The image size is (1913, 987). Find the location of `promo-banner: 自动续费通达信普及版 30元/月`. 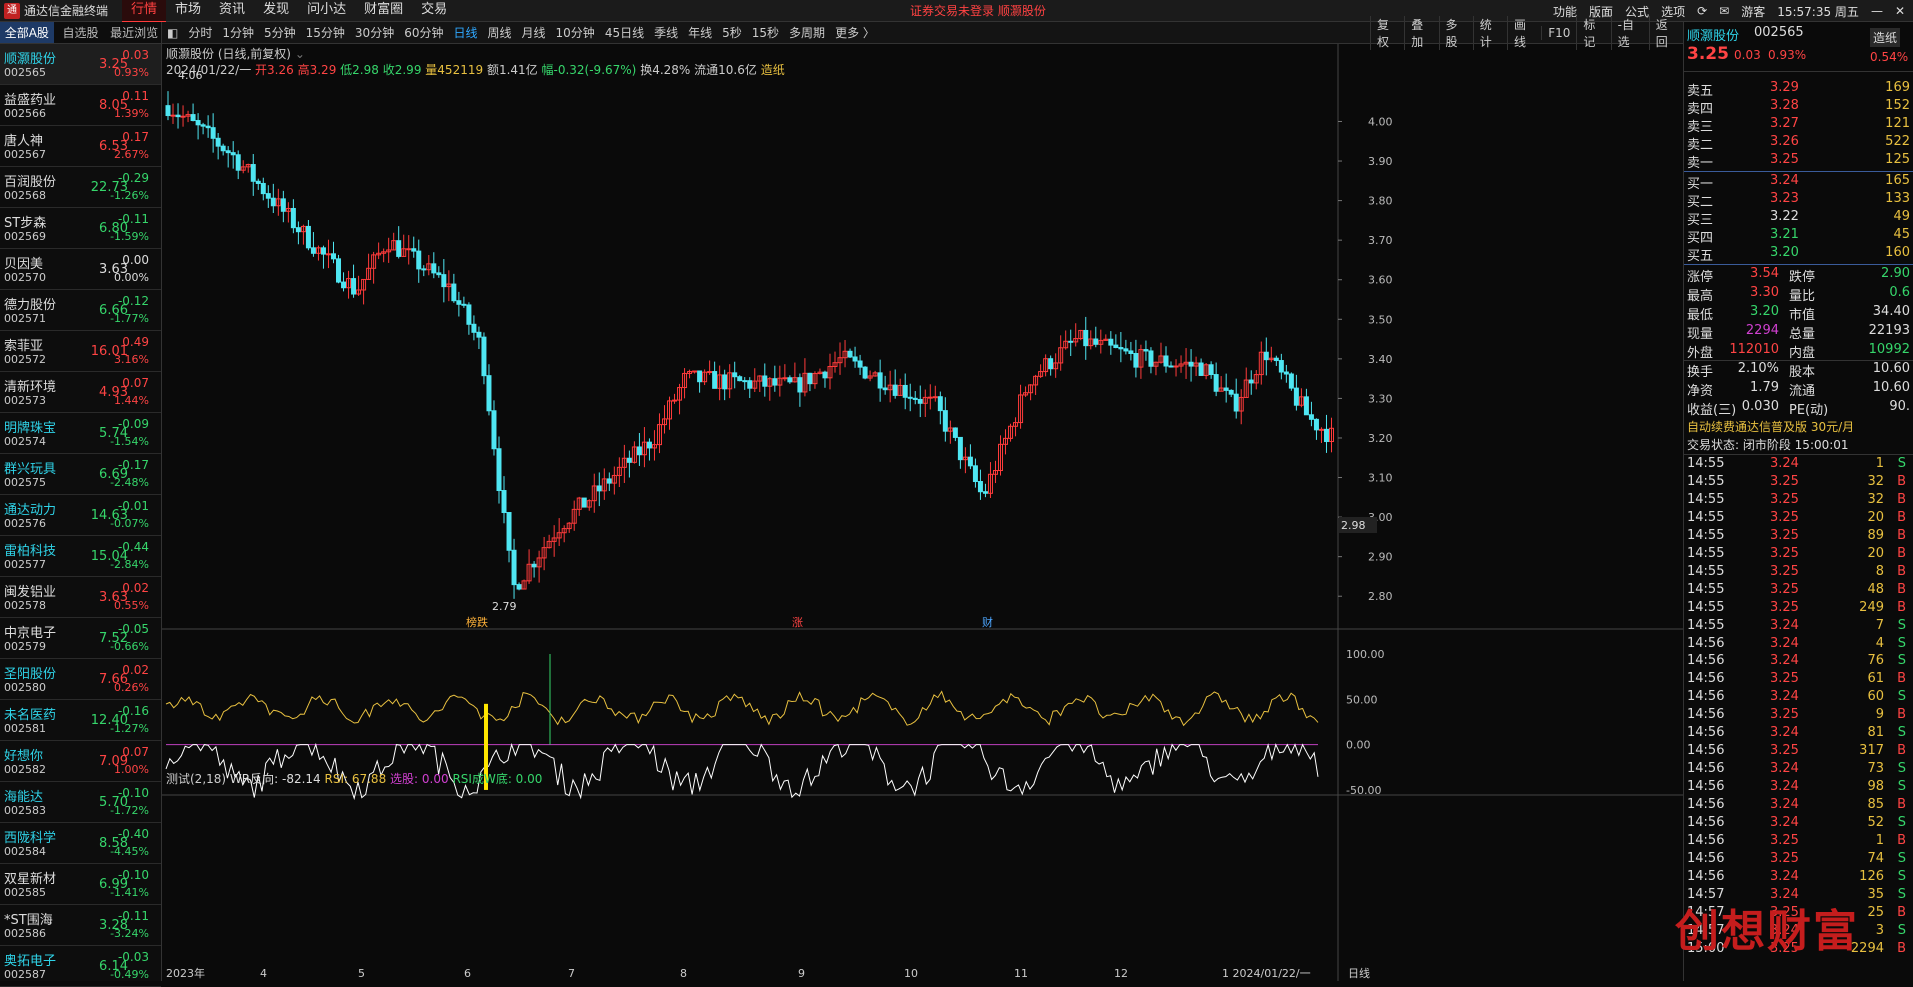

promo-banner: 自动续费通达信普及版 30元/月 is located at coordinates (1798, 427).